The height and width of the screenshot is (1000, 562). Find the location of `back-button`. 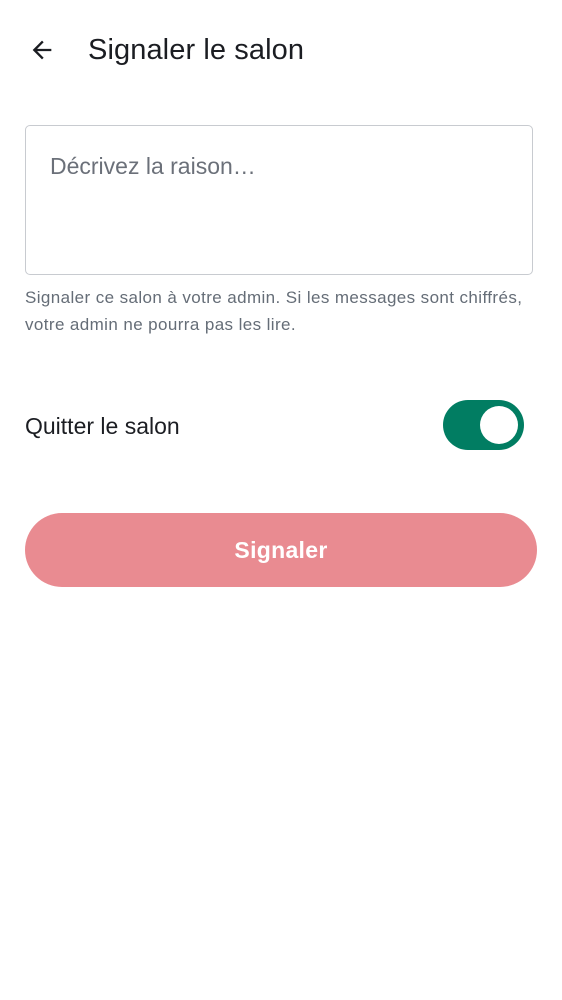

back-button is located at coordinates (42, 50).